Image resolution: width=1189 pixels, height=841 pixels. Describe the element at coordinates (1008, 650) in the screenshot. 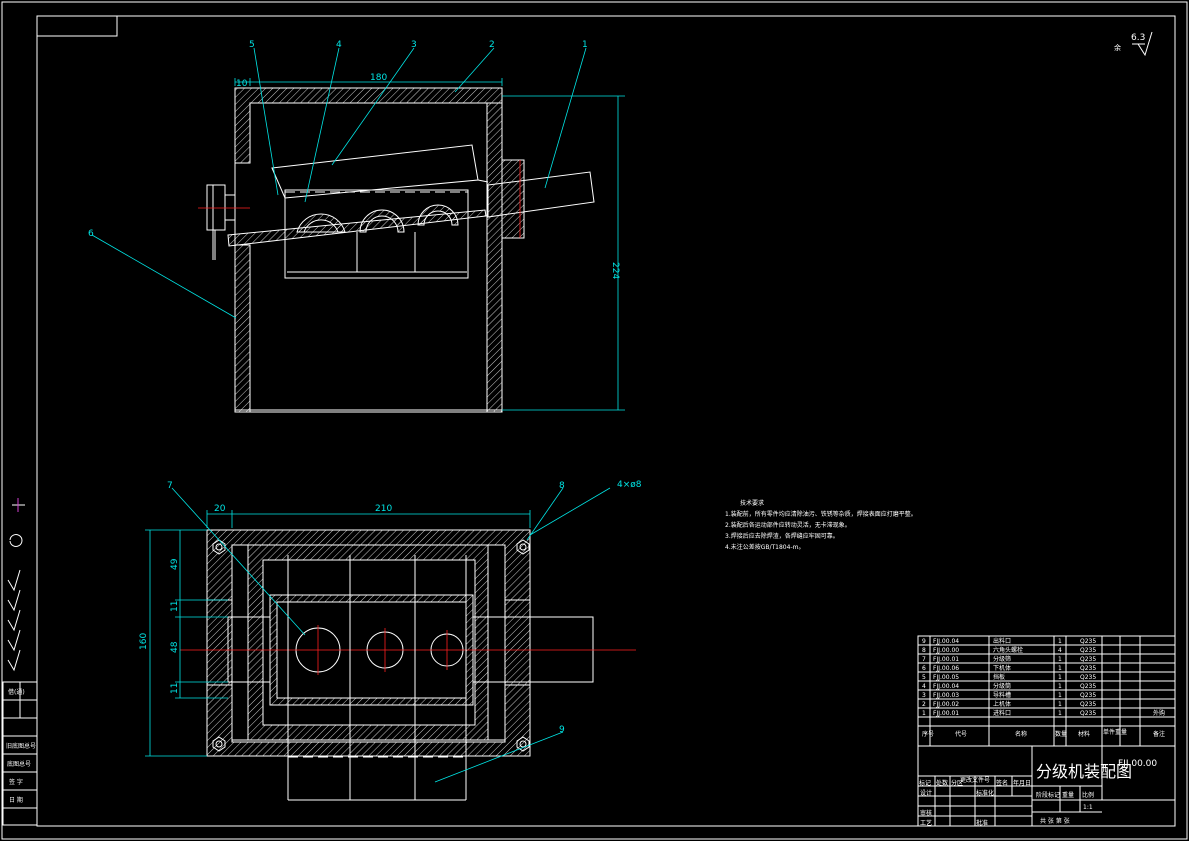

I see `svg-text: 六角头螺栓` at that location.